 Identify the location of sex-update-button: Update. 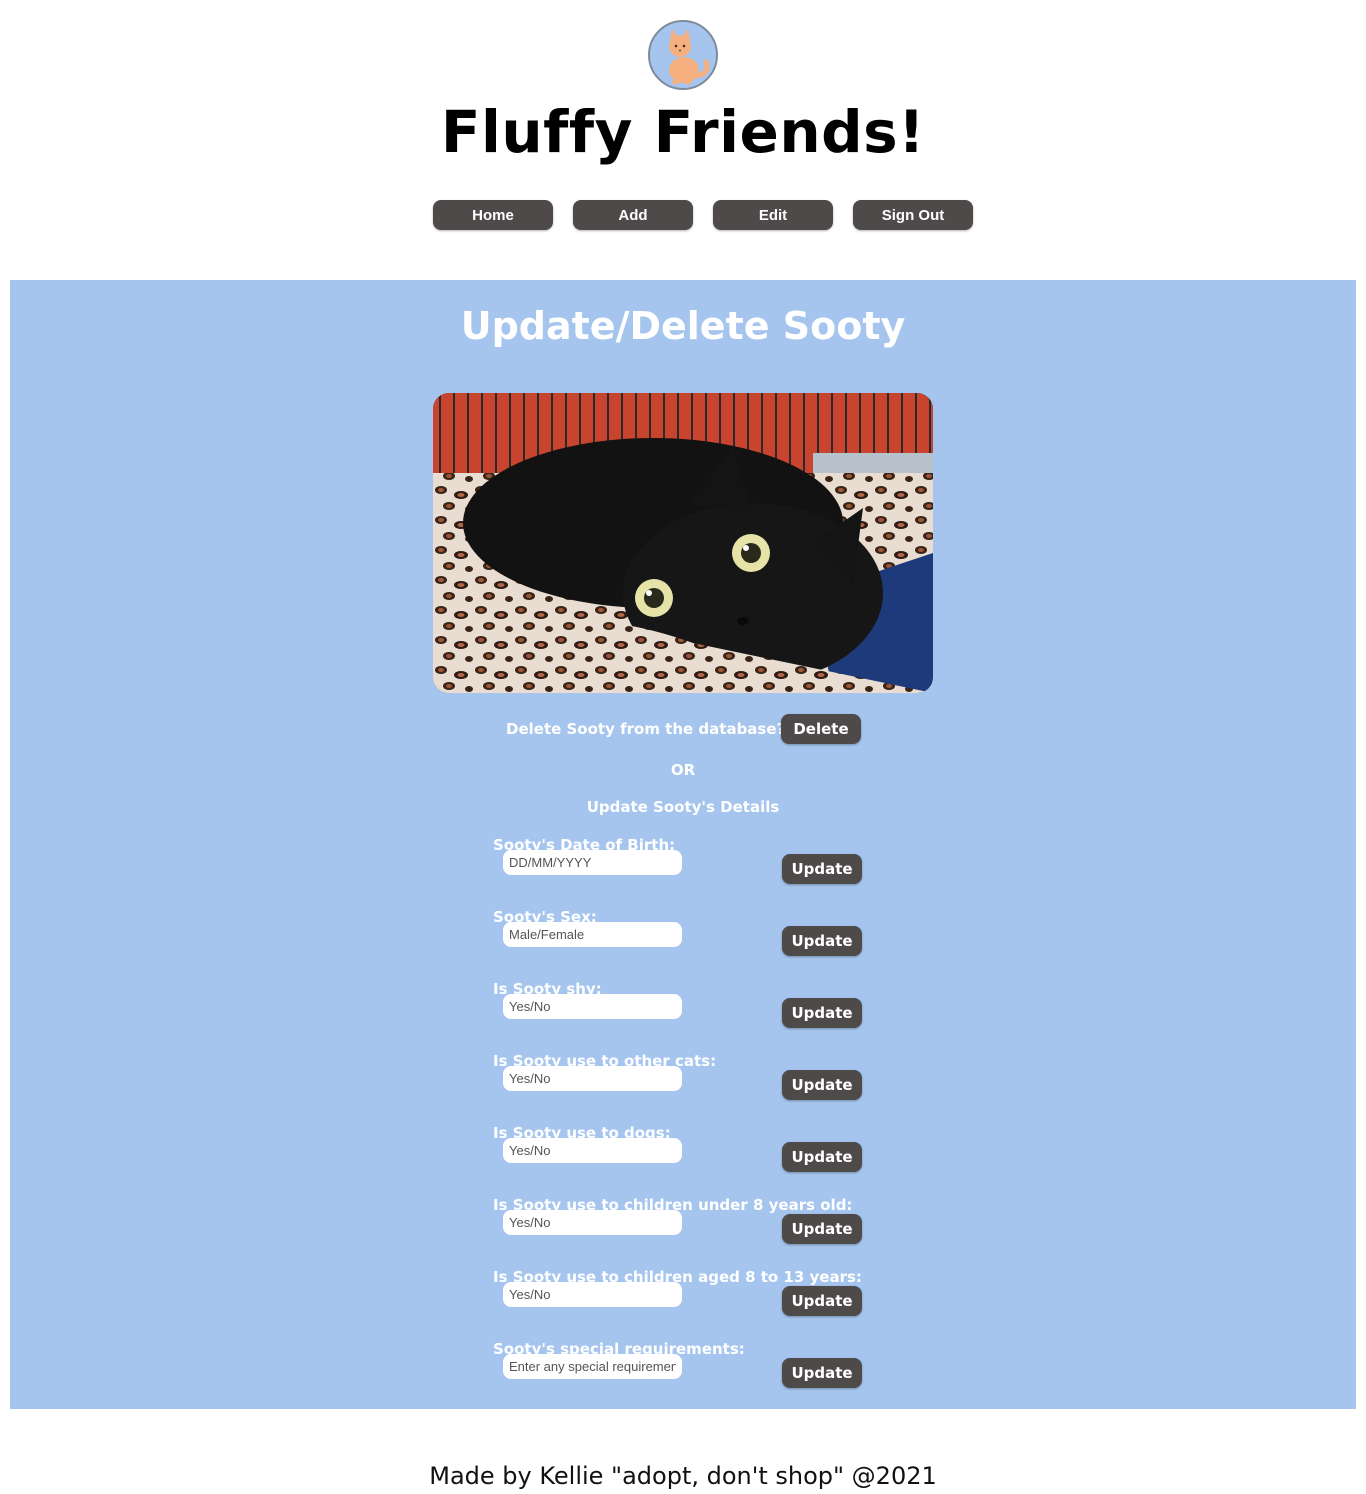
(822, 941).